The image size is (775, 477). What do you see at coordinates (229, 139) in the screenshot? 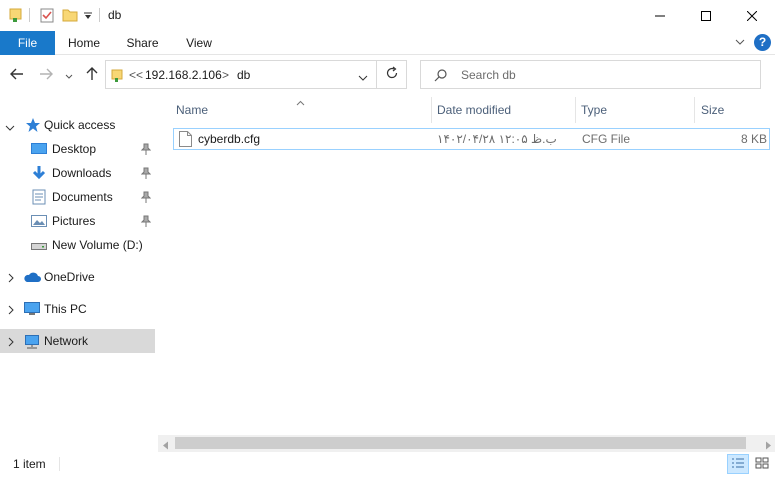
I see `file-name: cyberdb.cfg` at bounding box center [229, 139].